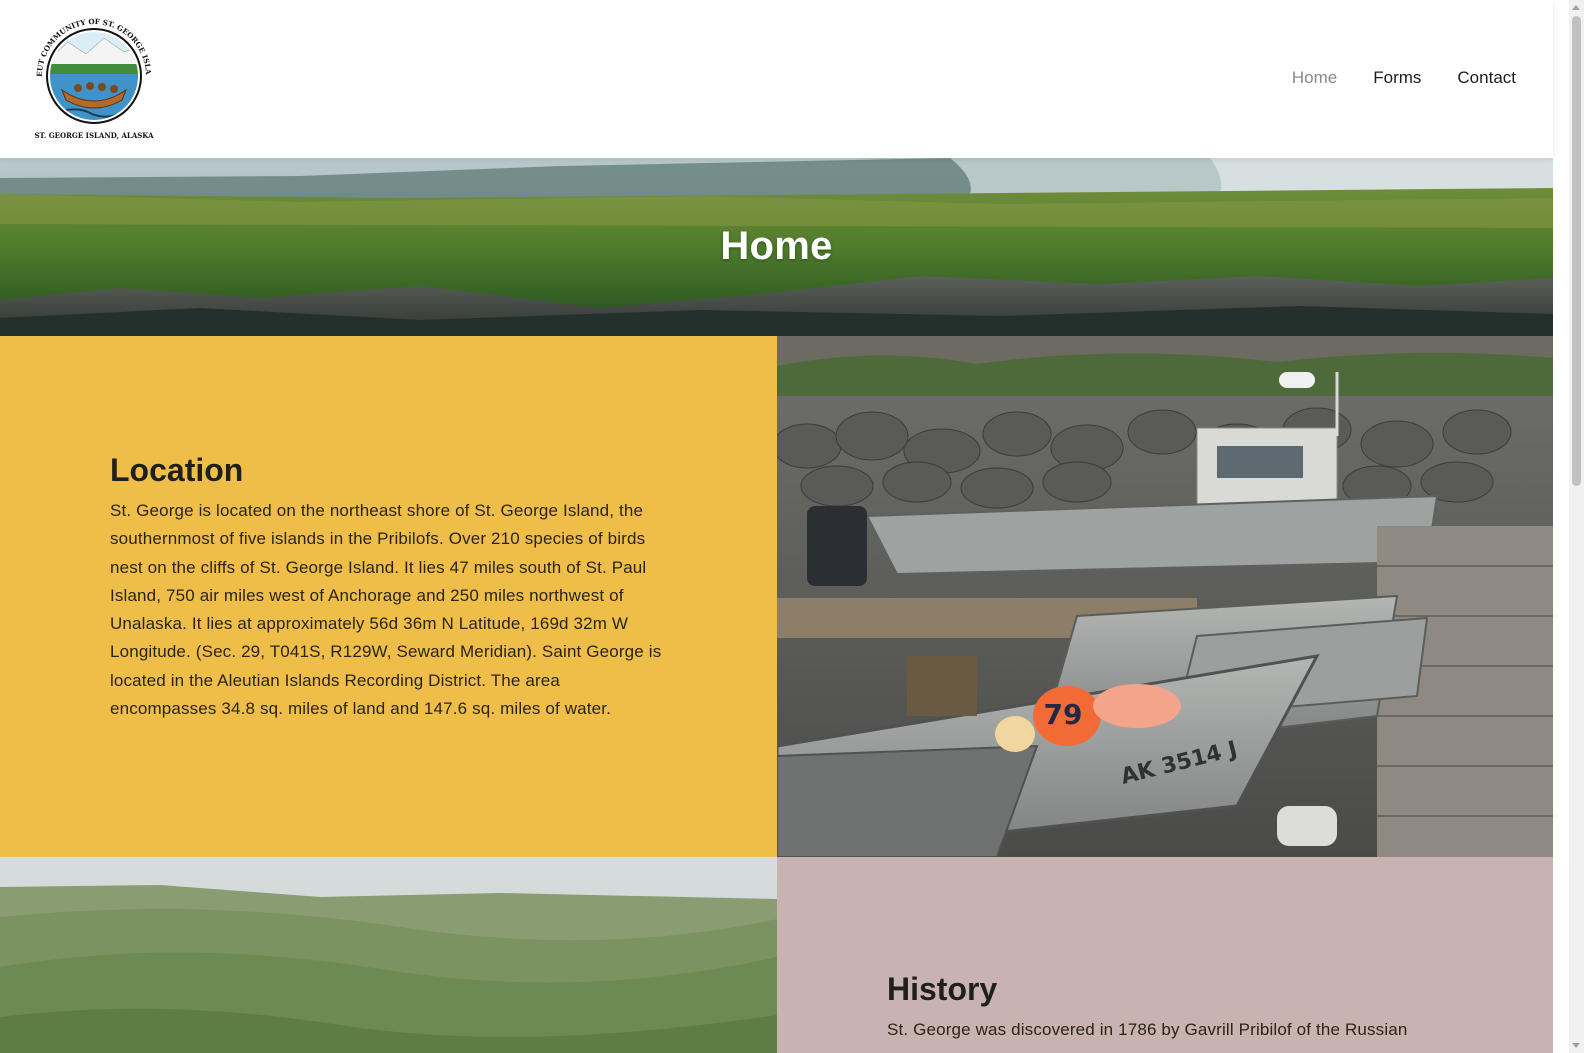 The image size is (1584, 1053). Describe the element at coordinates (1576, 7) in the screenshot. I see `scroll-up-icon` at that location.